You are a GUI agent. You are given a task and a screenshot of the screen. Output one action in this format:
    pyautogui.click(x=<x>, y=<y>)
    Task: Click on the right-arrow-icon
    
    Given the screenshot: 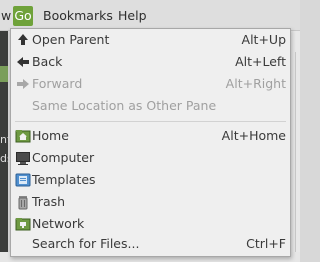 What is the action you would take?
    pyautogui.click(x=23, y=84)
    